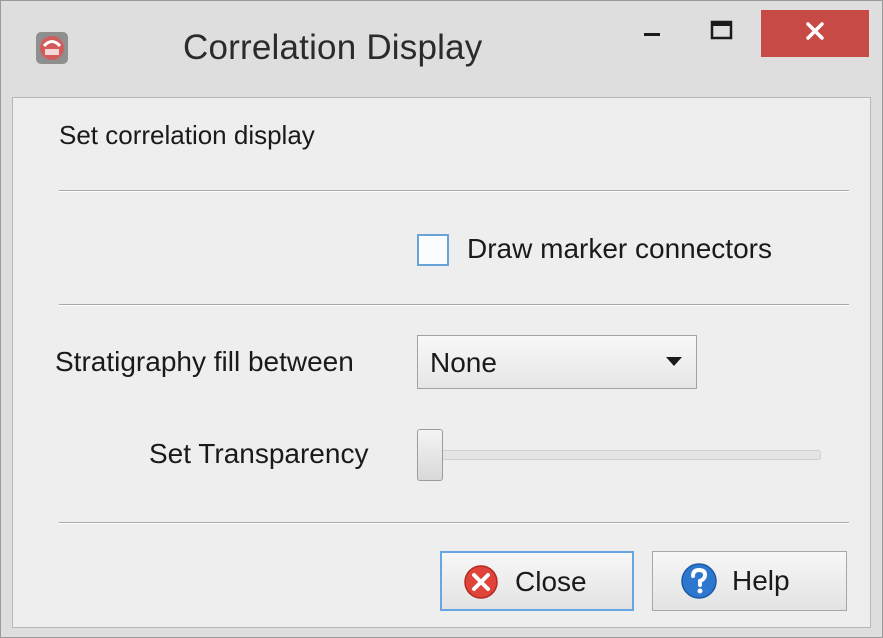  I want to click on maximize-button, so click(721, 34).